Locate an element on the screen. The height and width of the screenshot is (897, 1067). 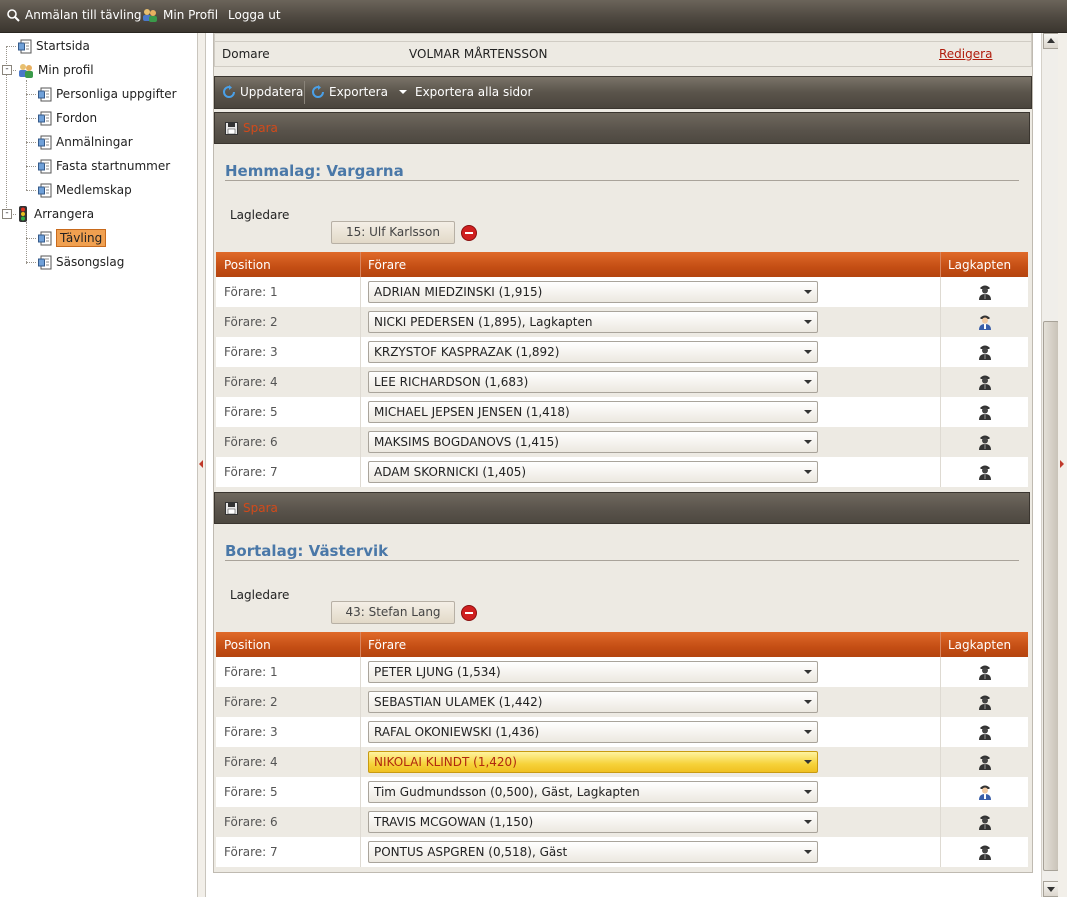
driver-select-value: RAFAL OKONIEWSKI (1,436) is located at coordinates (457, 732).